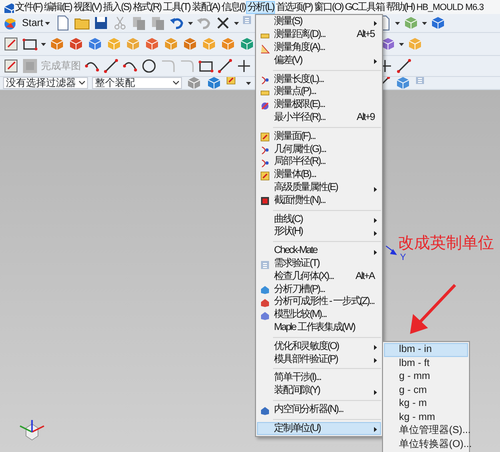  I want to click on menu-bar-item: 文件(F), so click(29, 7).